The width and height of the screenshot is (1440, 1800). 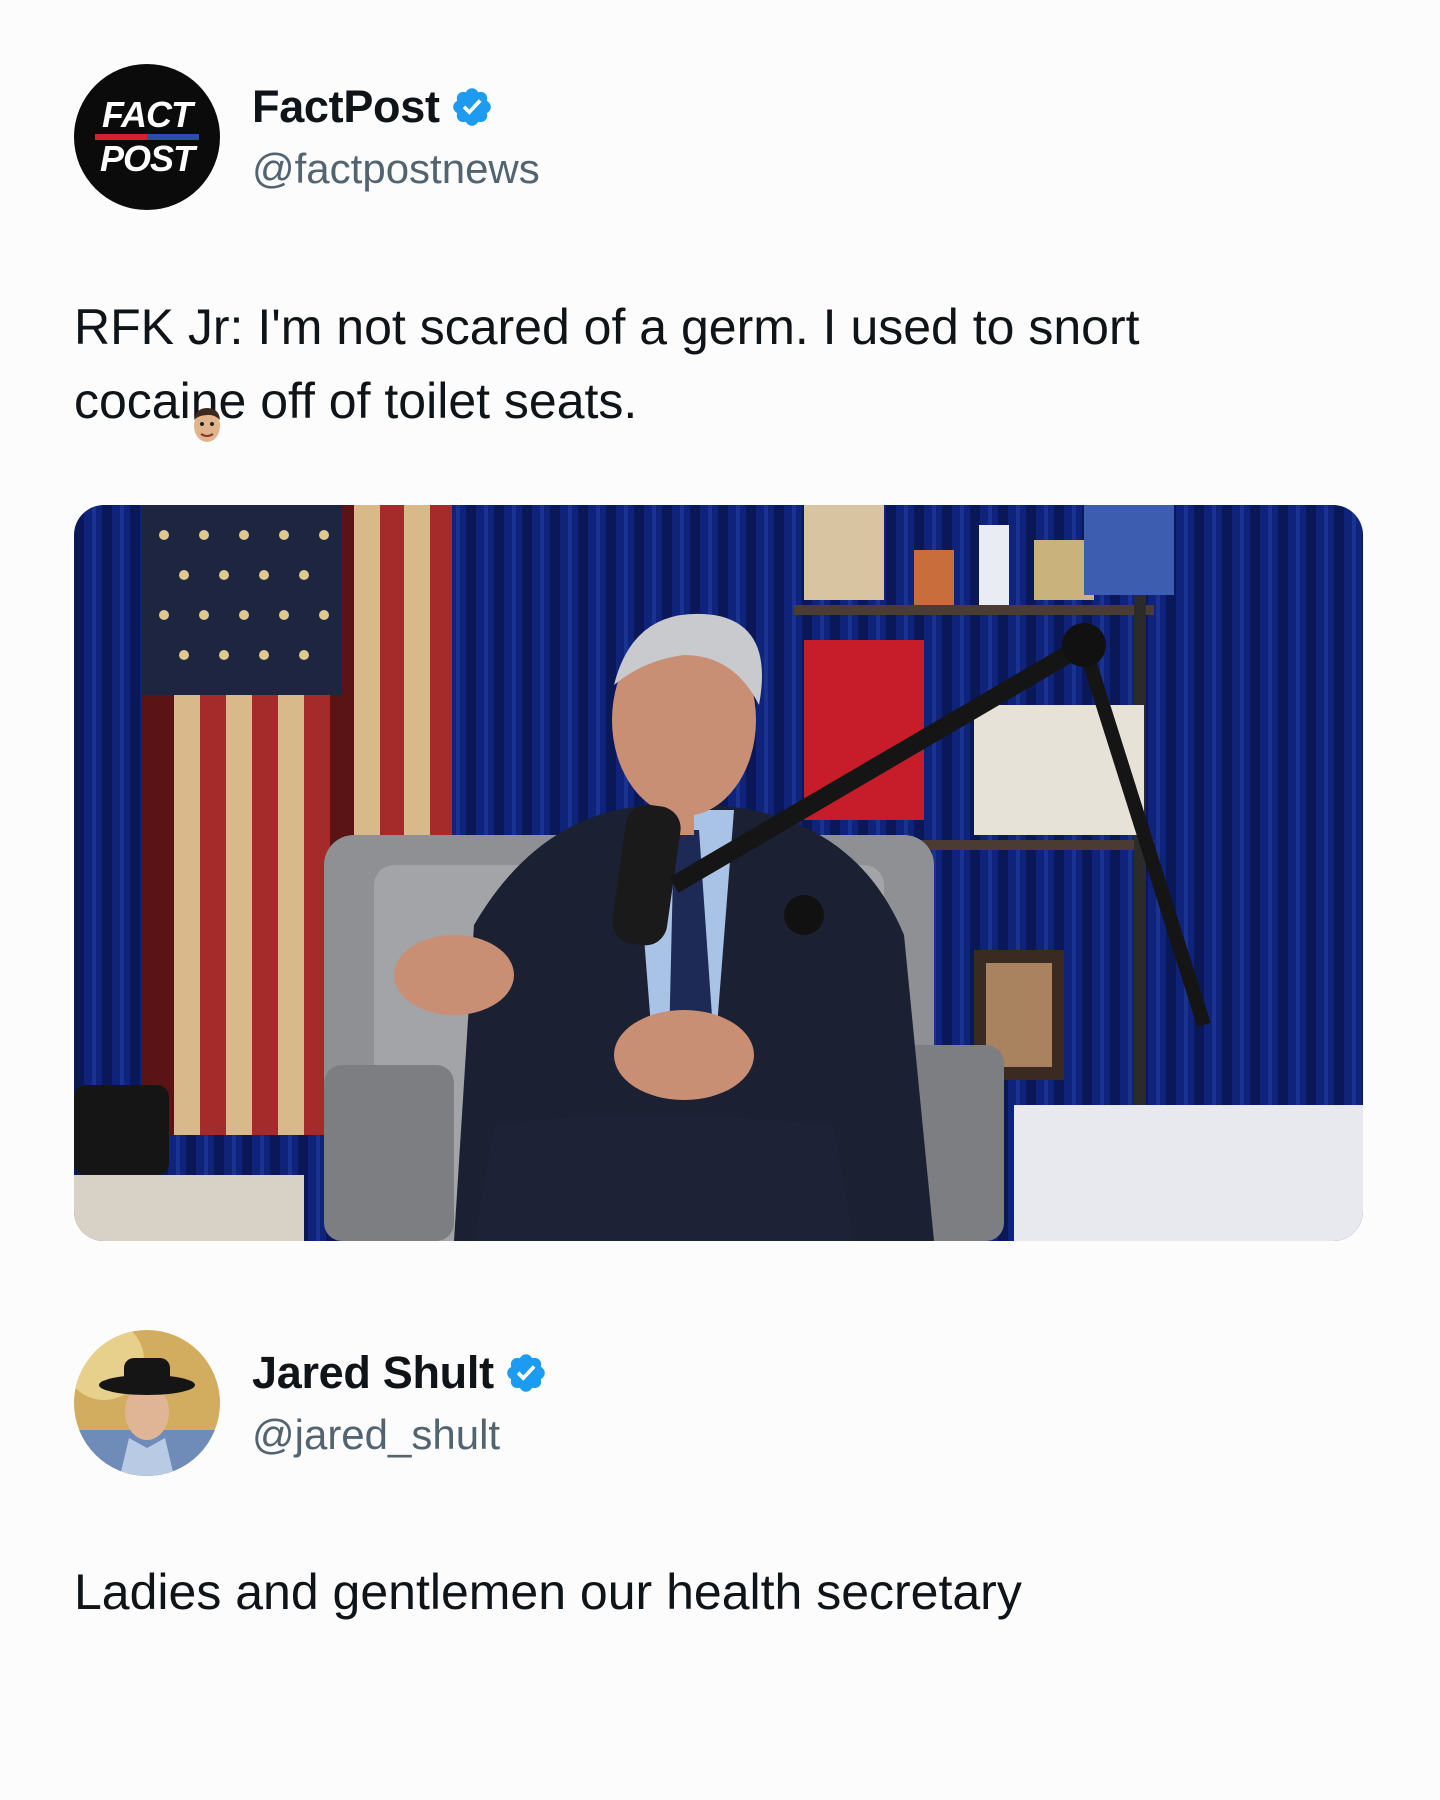 What do you see at coordinates (400, 1435) in the screenshot?
I see `handle: @jared_shult` at bounding box center [400, 1435].